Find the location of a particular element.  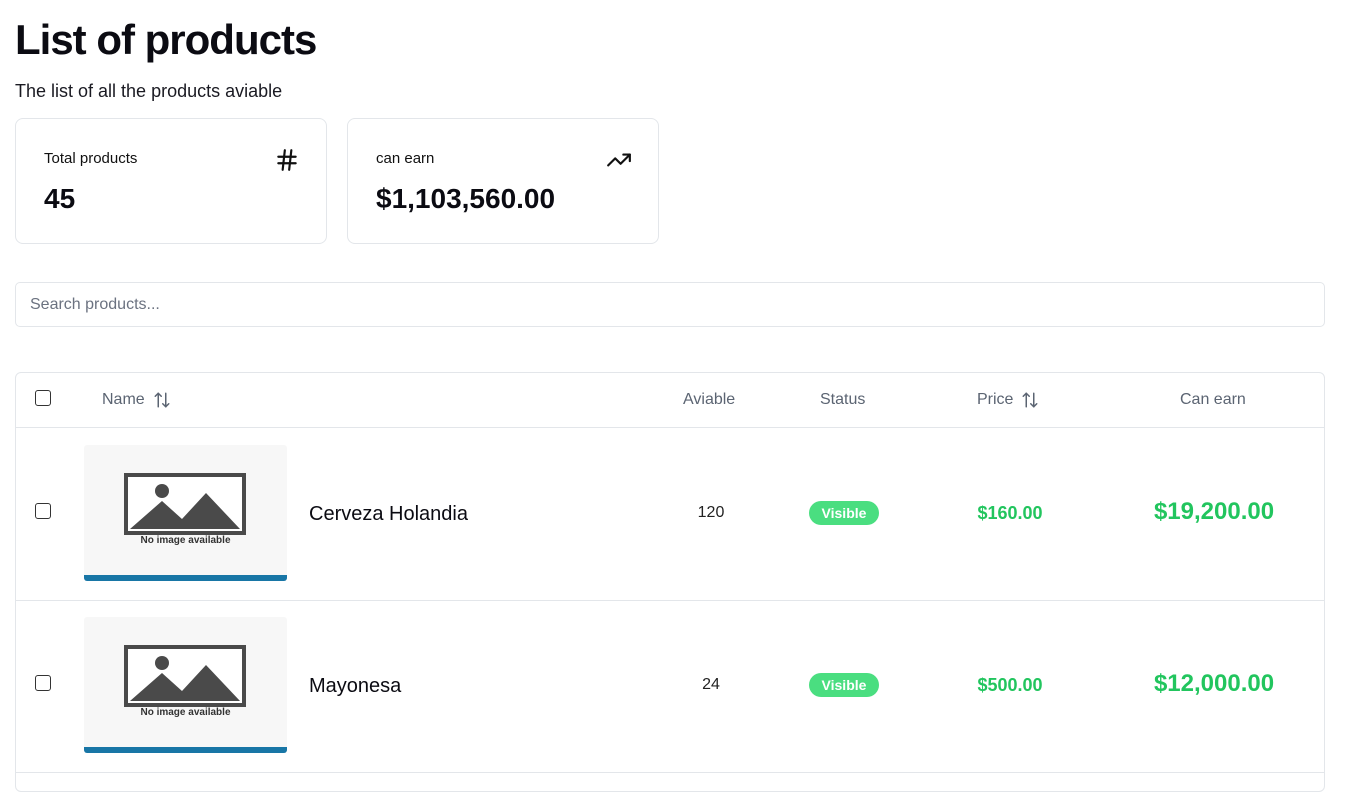

stat-card-total-products: Total products 45 is located at coordinates (171, 181).